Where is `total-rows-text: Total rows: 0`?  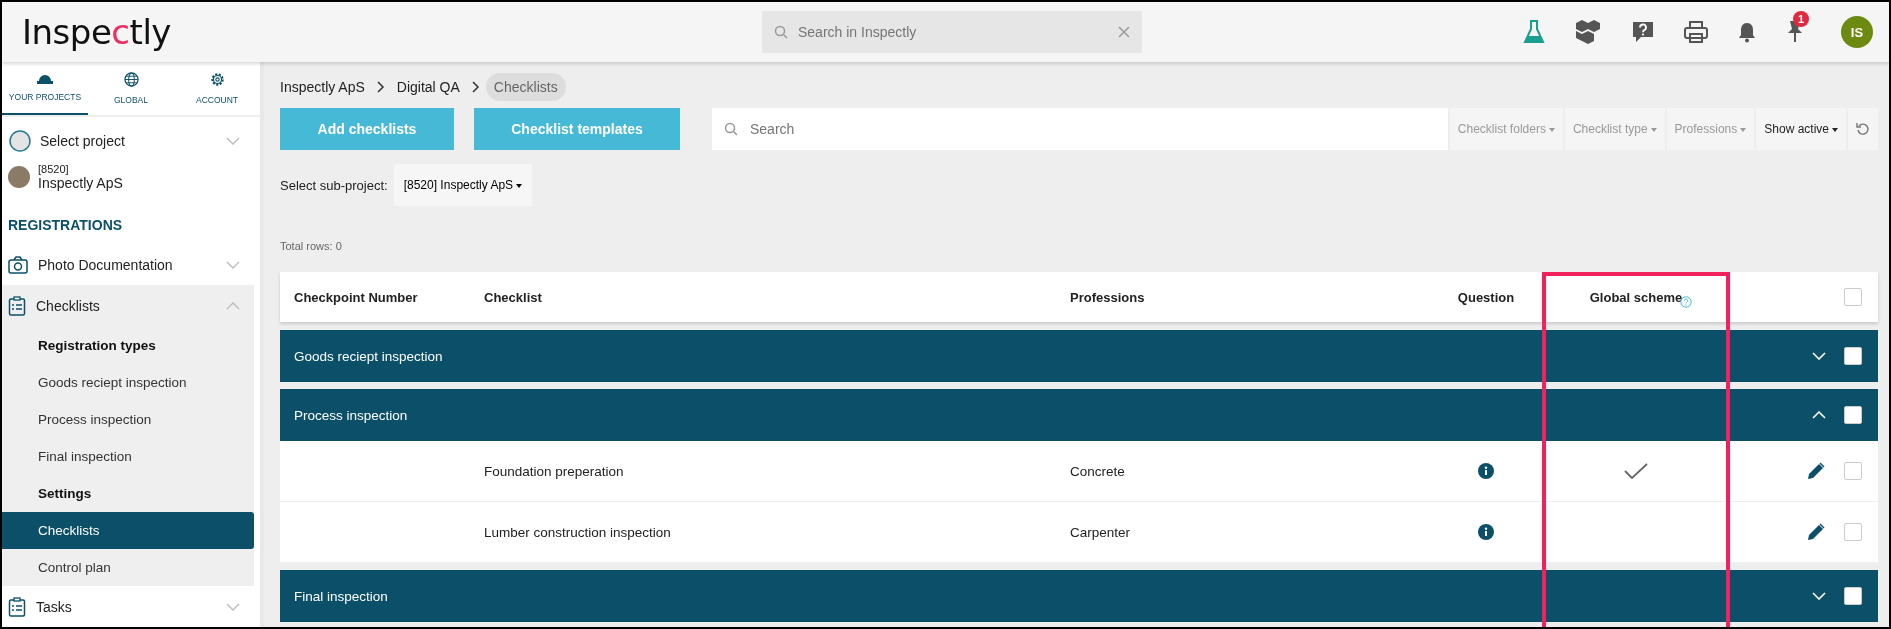
total-rows-text: Total rows: 0 is located at coordinates (311, 246).